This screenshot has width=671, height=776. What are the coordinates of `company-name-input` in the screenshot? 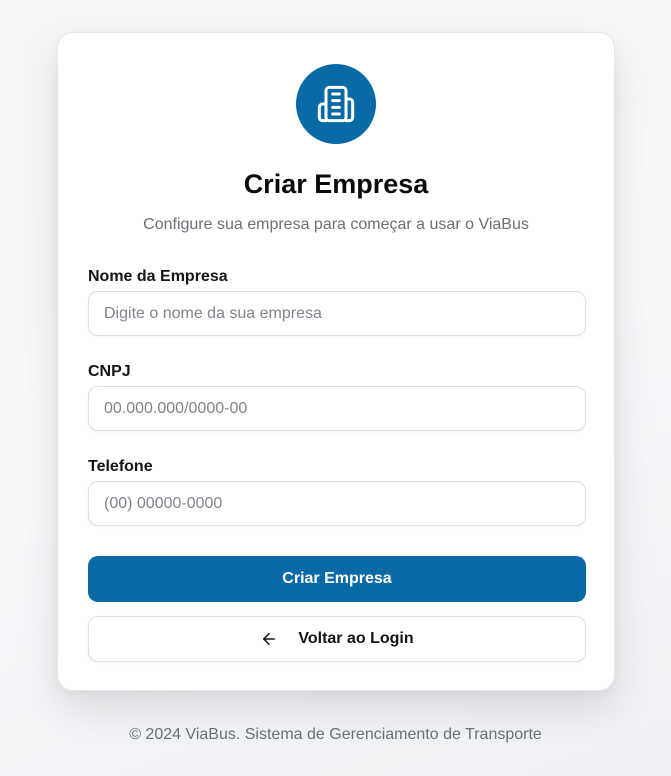 It's located at (337, 313).